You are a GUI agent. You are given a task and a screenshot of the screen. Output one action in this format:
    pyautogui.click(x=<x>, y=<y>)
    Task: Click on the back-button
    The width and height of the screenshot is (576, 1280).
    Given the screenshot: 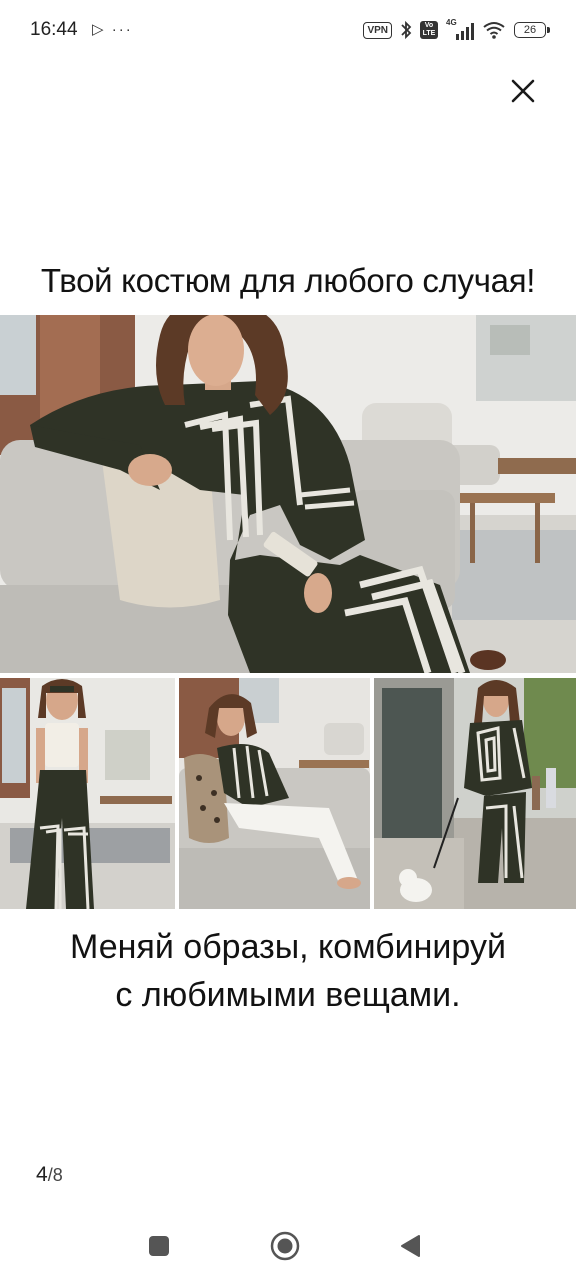 What is the action you would take?
    pyautogui.click(x=410, y=1246)
    